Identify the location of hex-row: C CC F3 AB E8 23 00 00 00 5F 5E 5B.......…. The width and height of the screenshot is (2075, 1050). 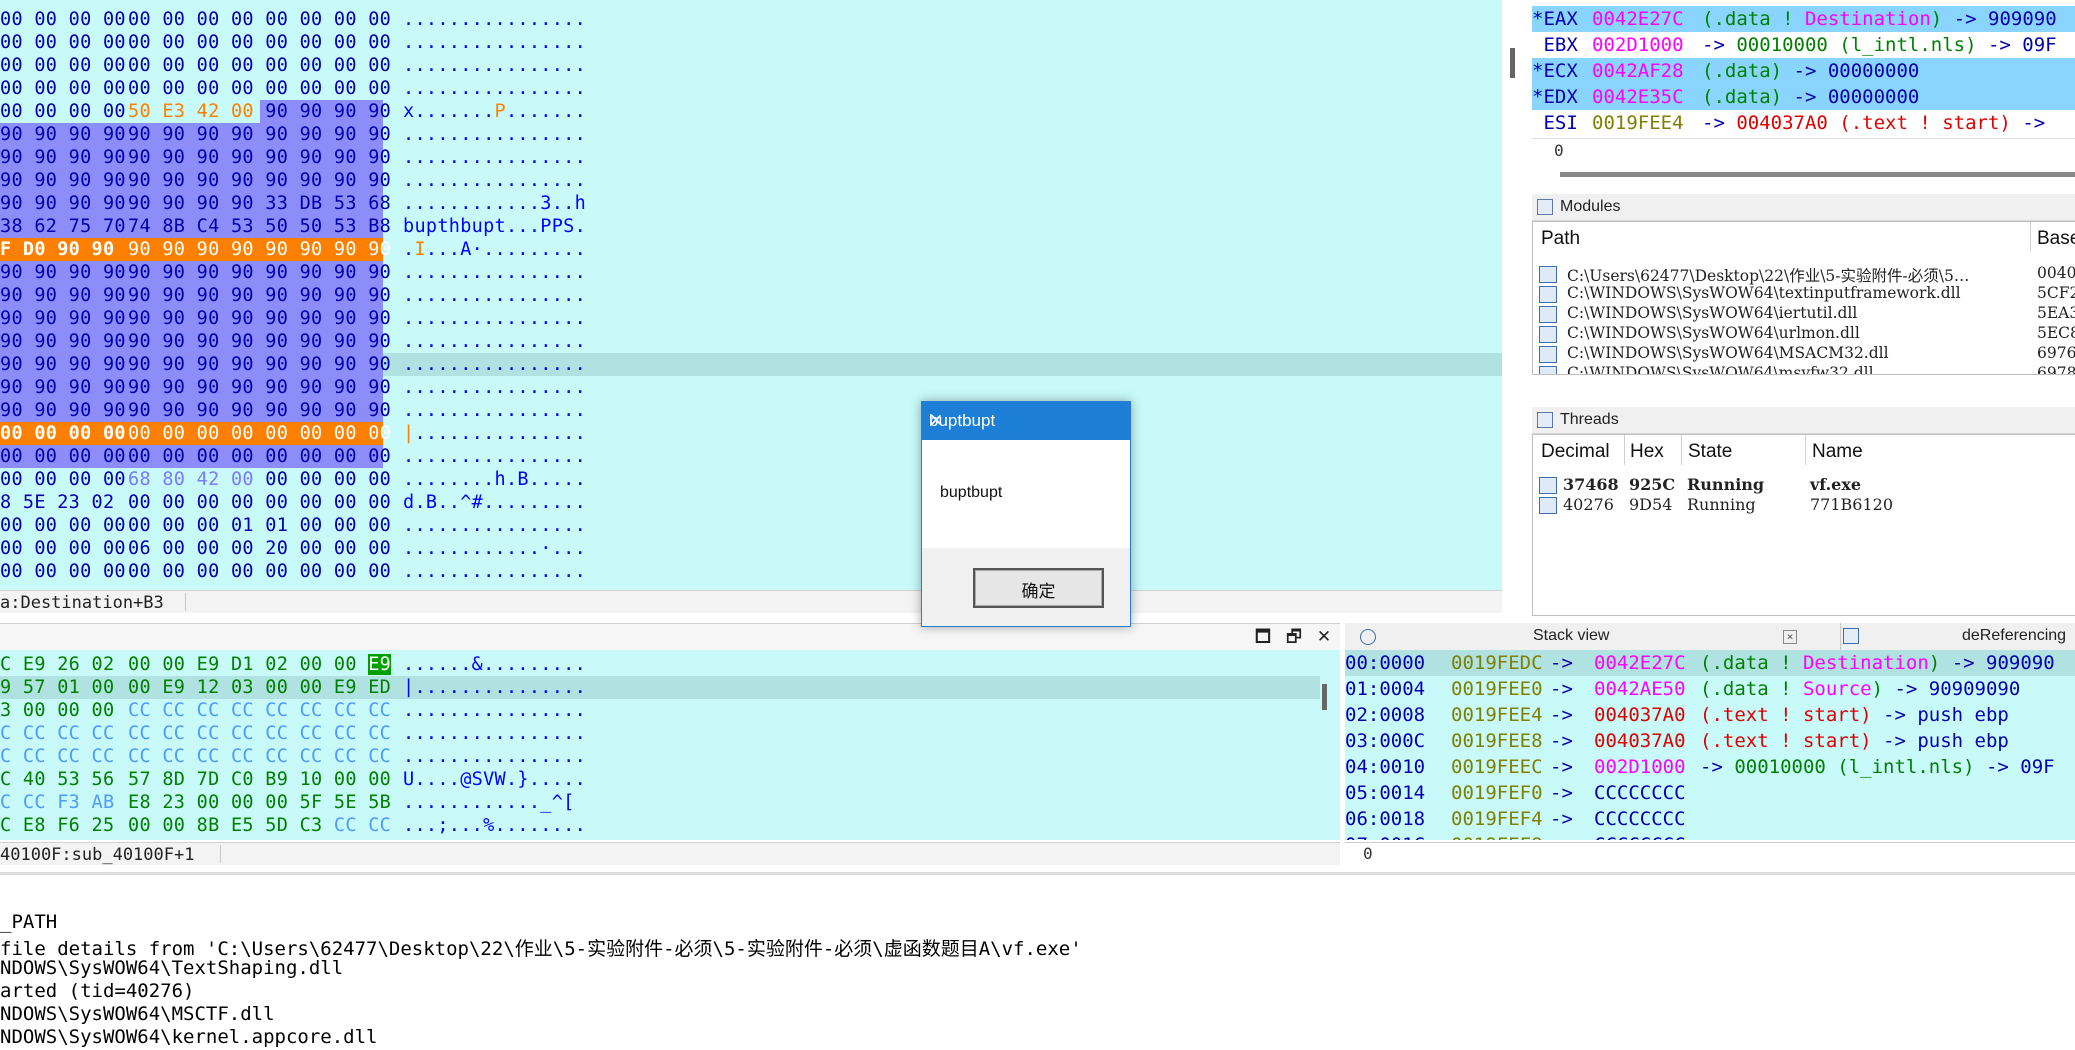
(660, 802).